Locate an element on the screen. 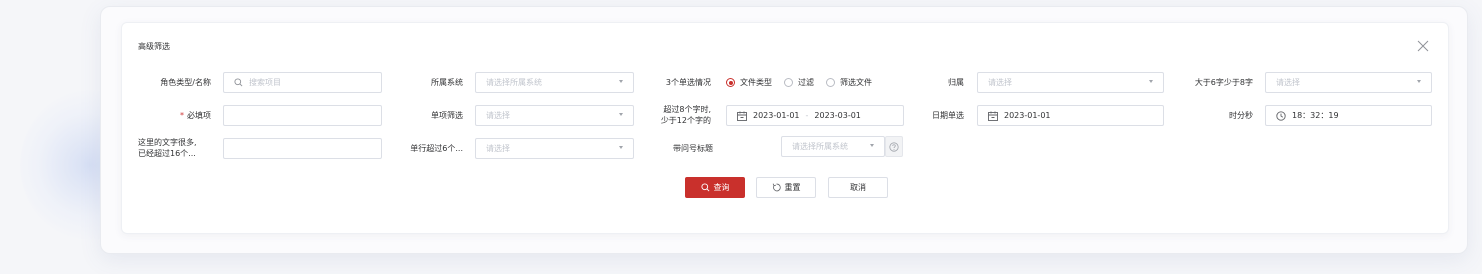 The image size is (1482, 274). radio-label-filter: 过滤 is located at coordinates (806, 82).